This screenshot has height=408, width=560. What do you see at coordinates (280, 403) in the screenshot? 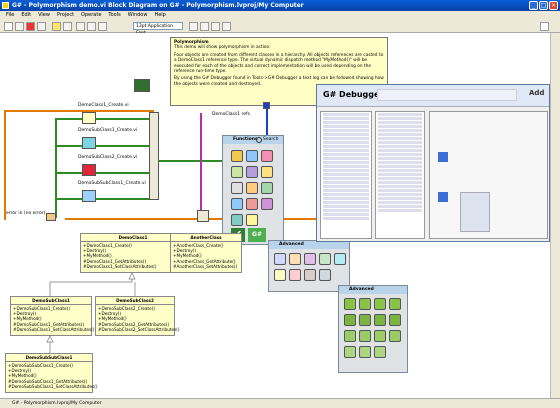
I see `status-bar: G# - Polymorphism.lvproj/My Computer` at bounding box center [280, 403].